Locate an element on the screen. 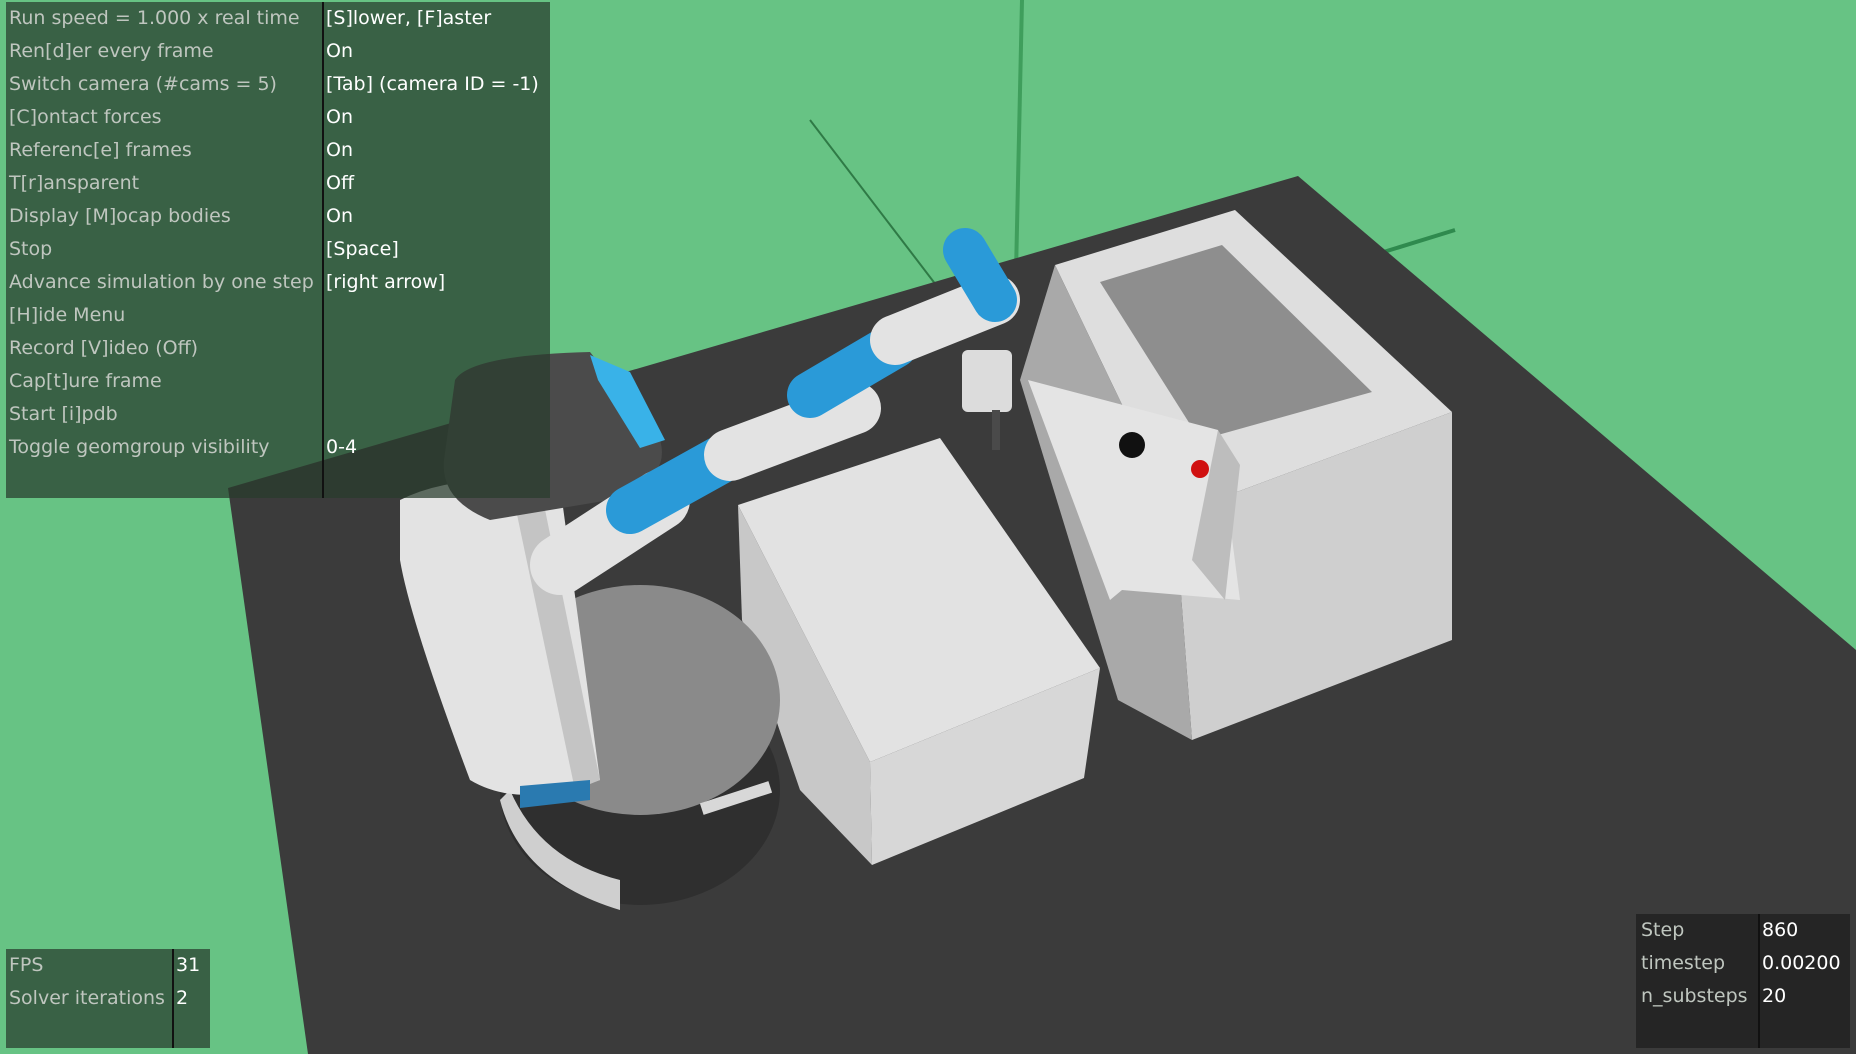 Image resolution: width=1856 pixels, height=1054 pixels. sim-row-timestep: timestep 0.00200 is located at coordinates (1743, 963).